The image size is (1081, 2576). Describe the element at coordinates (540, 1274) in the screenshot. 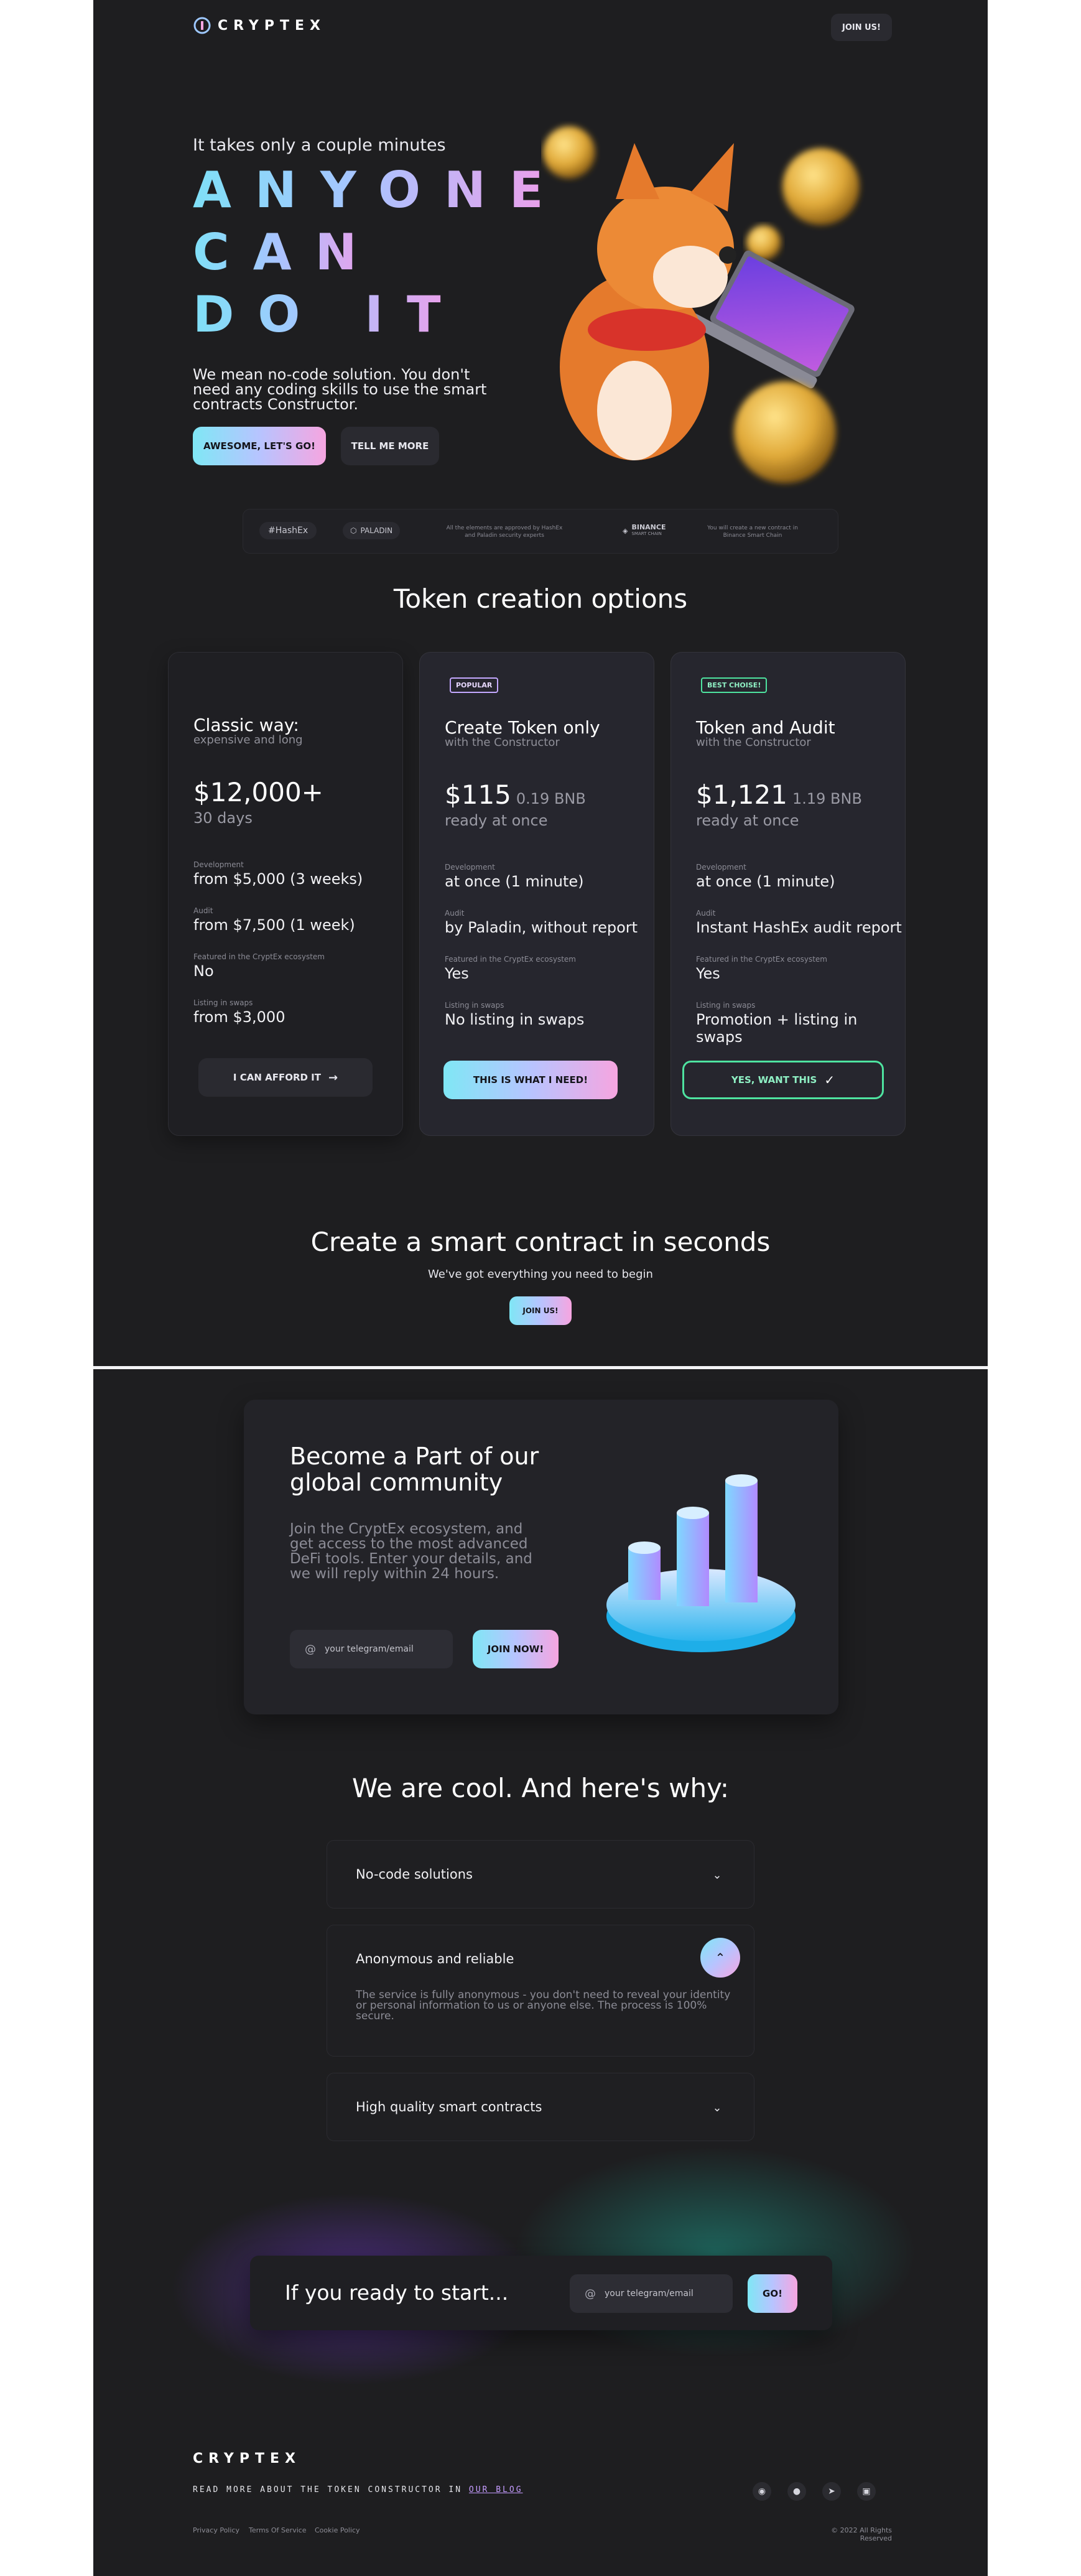

I see `smart-subtitle: We've got everything you need to begin` at that location.